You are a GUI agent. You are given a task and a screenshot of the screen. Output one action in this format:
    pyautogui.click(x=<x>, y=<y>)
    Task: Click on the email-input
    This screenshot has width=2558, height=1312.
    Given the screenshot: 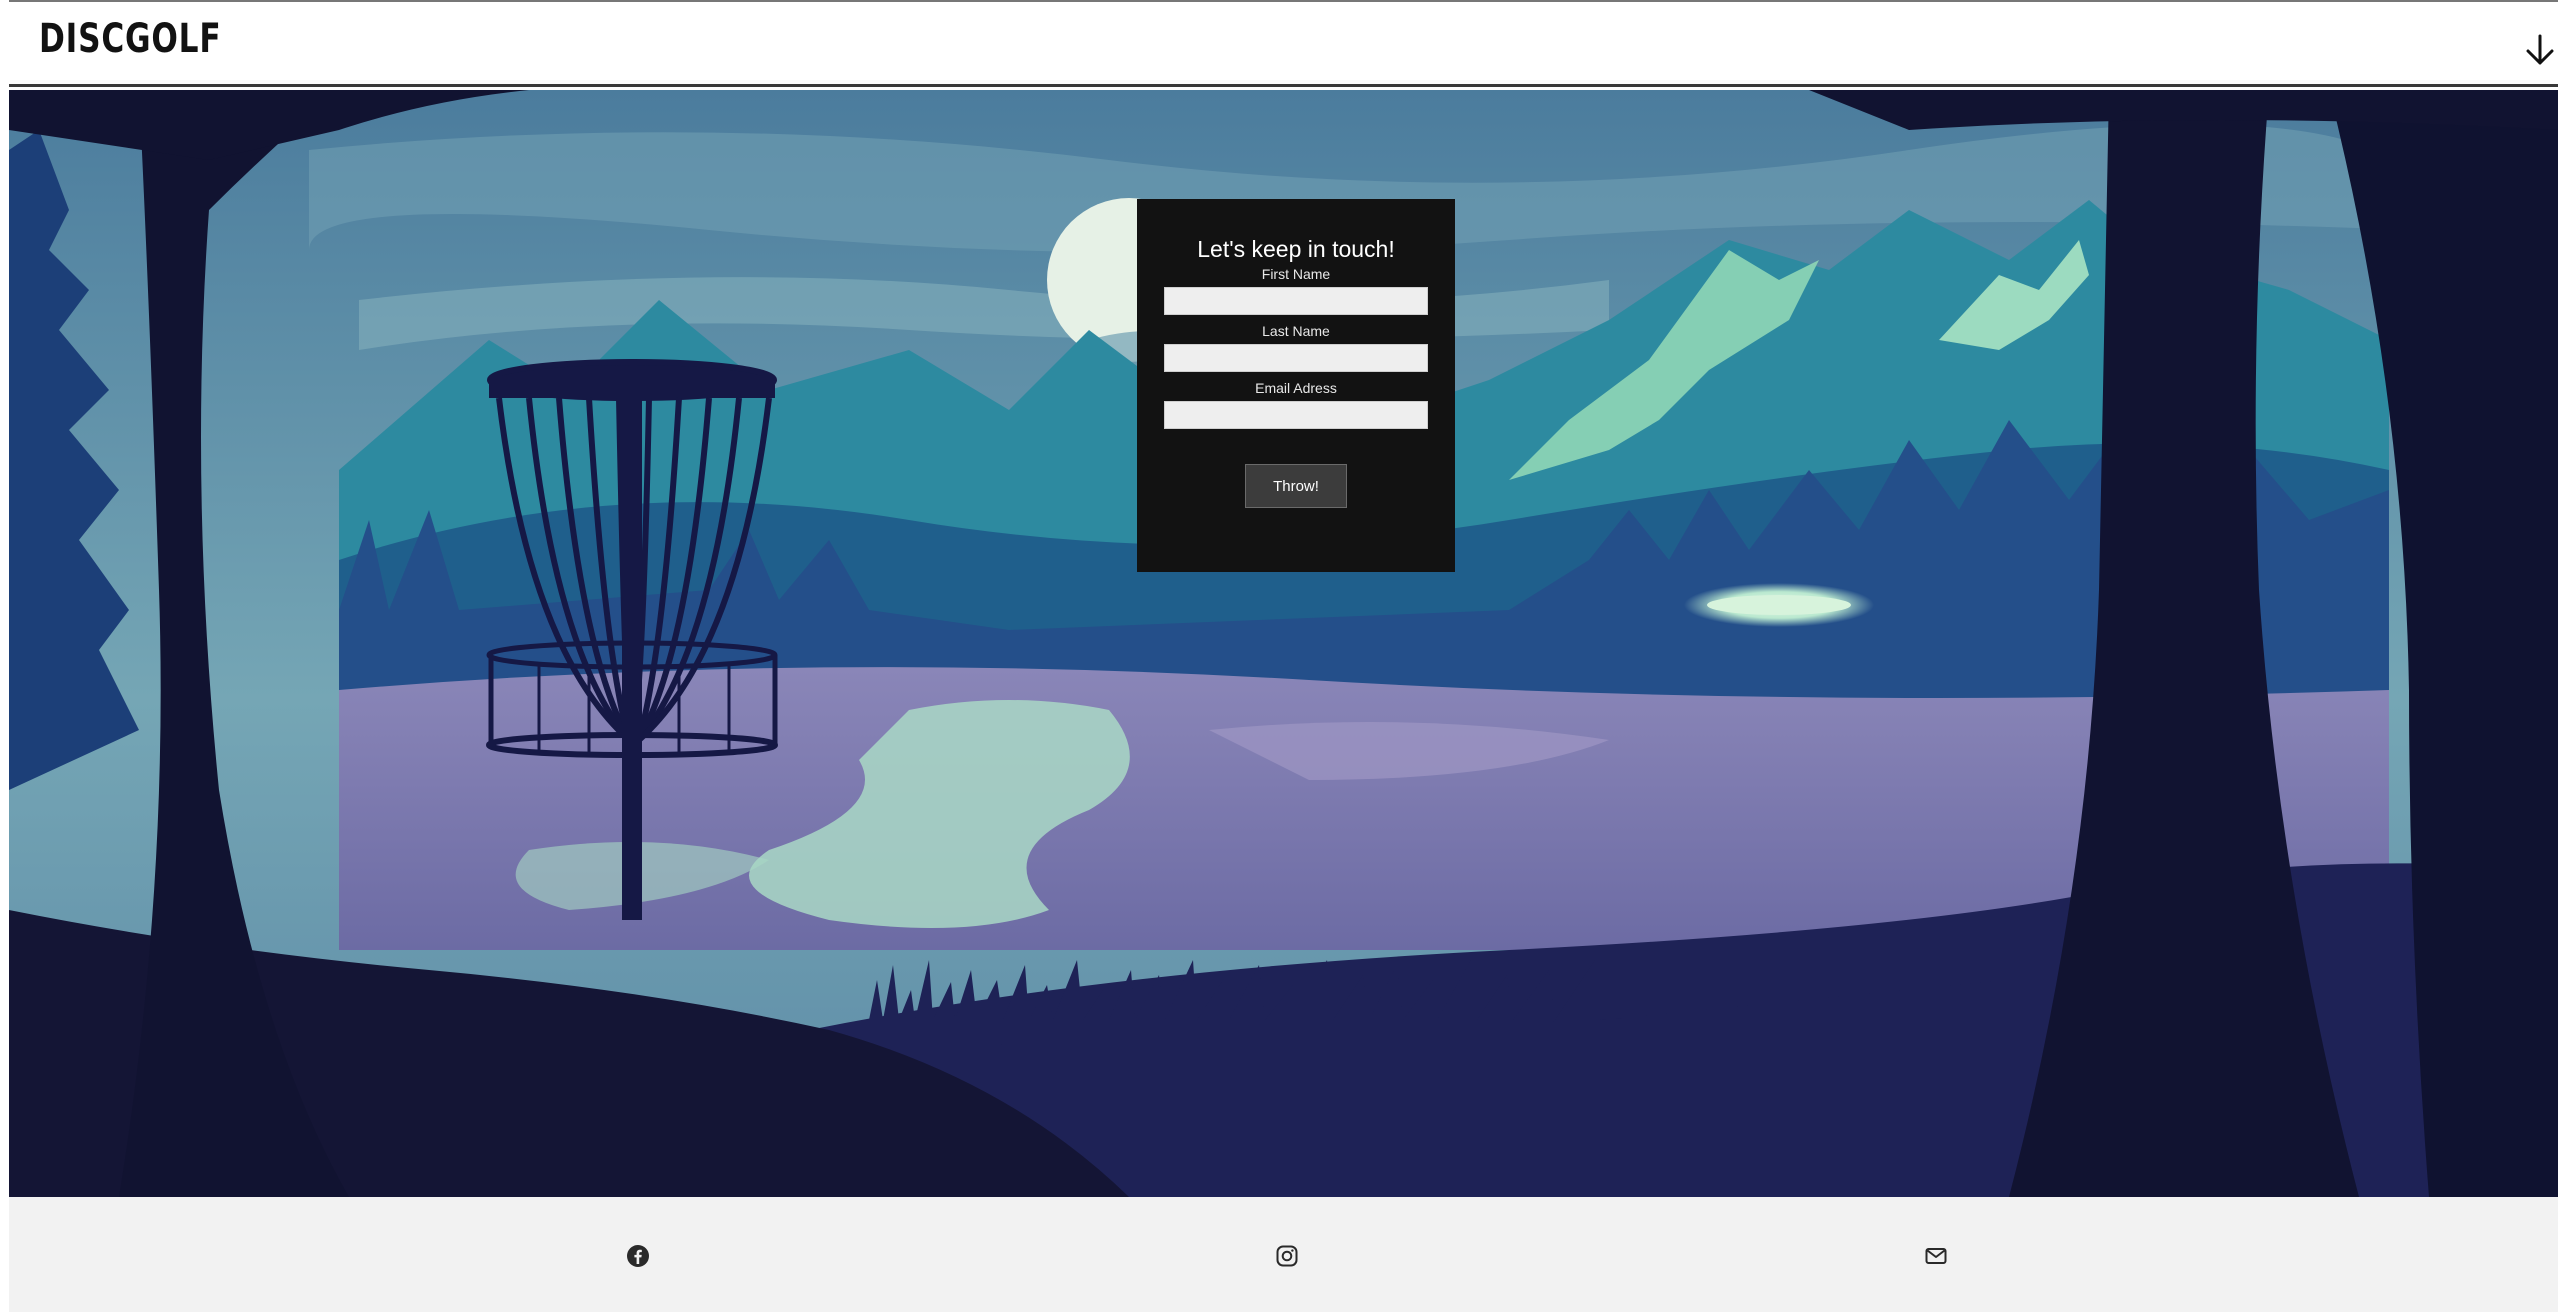 What is the action you would take?
    pyautogui.click(x=1296, y=415)
    